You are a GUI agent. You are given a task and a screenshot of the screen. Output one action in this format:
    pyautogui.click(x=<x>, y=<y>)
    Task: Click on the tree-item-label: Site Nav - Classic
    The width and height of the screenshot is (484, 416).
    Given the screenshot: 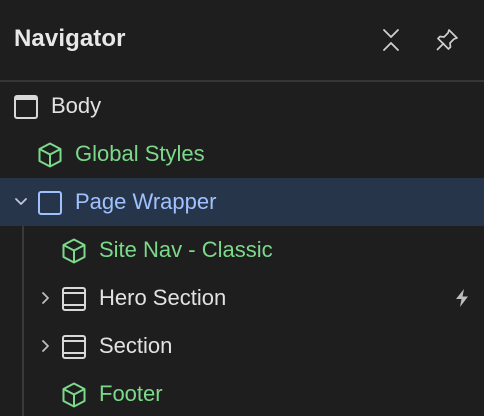 What is the action you would take?
    pyautogui.click(x=186, y=249)
    